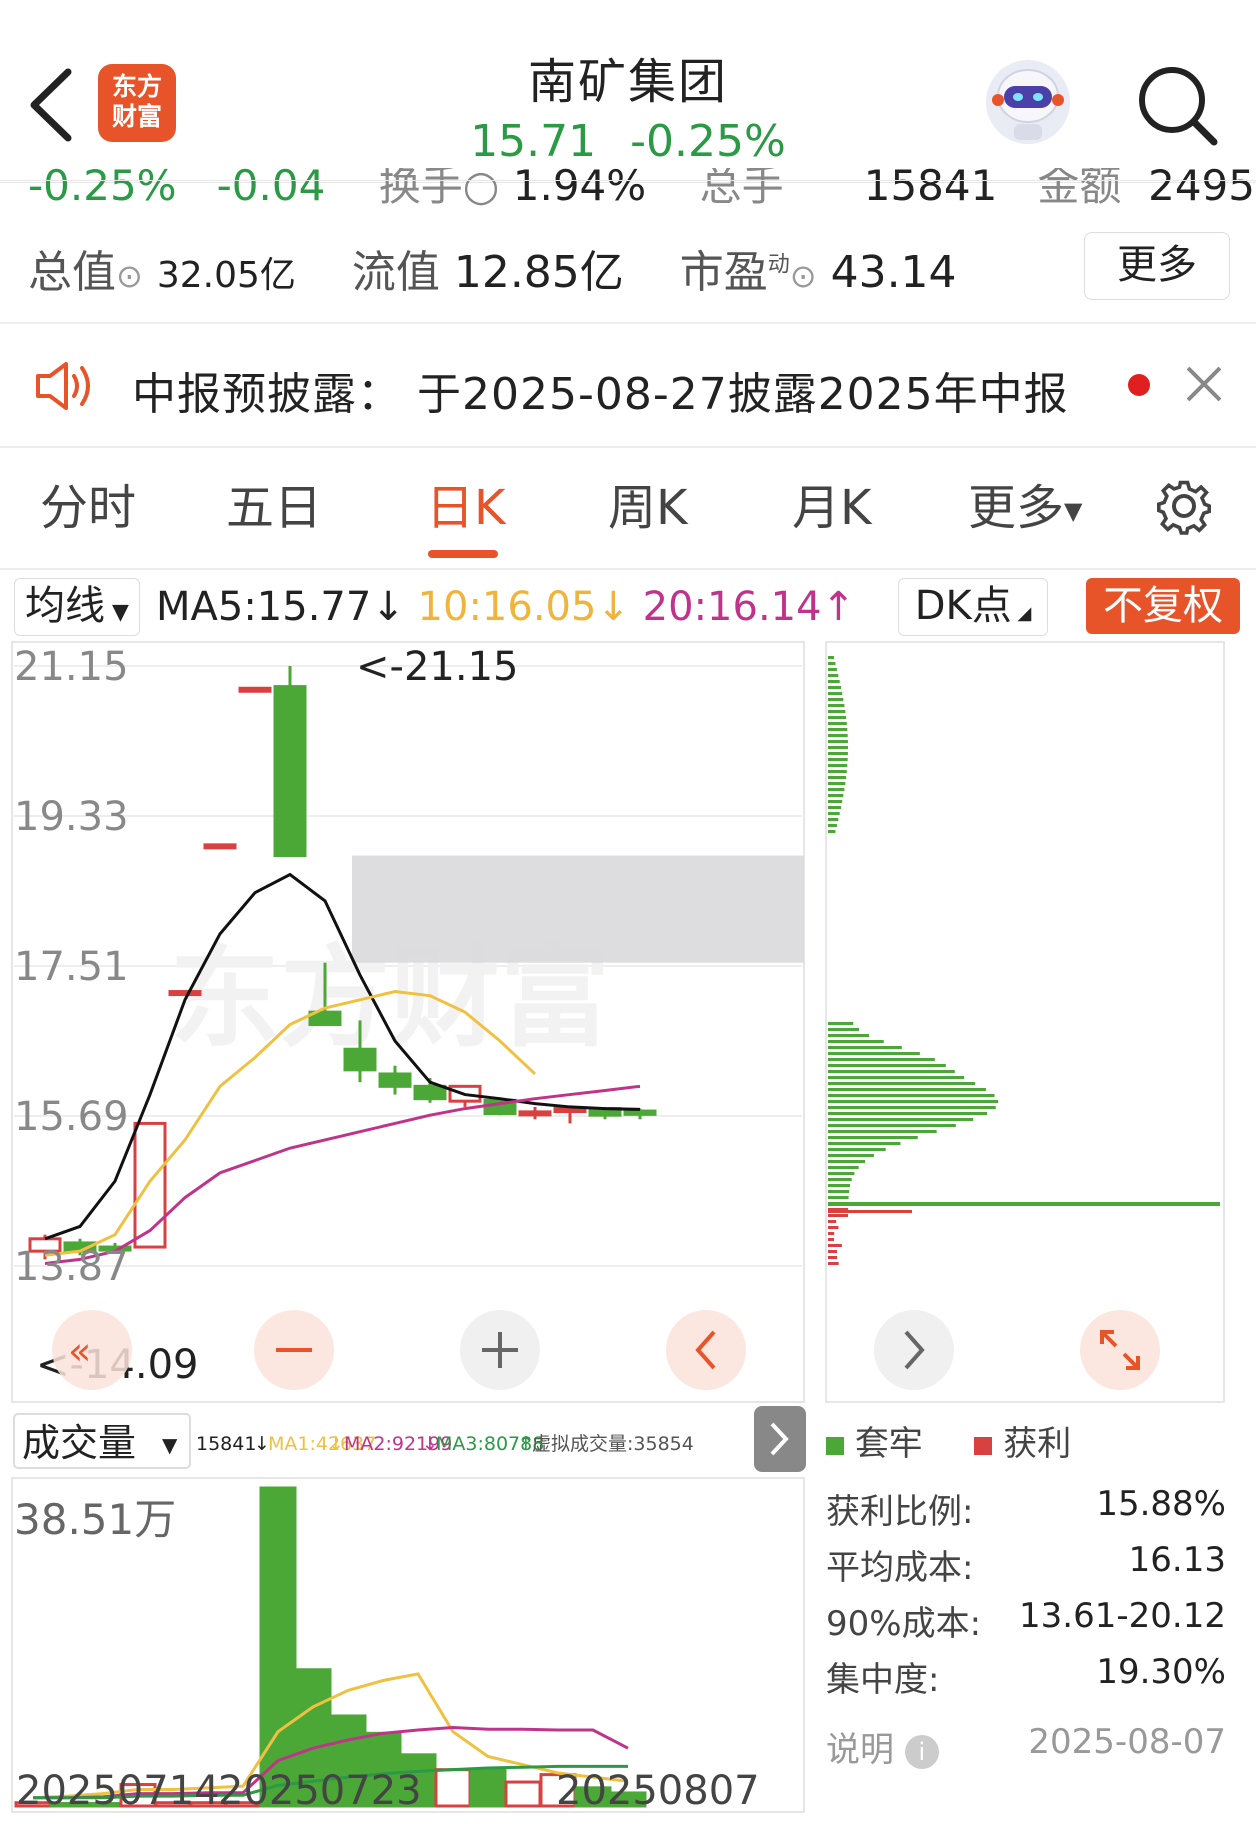 The image size is (1256, 1824). Describe the element at coordinates (1161, 1504) in the screenshot. I see `stat-value: 15.88%` at that location.